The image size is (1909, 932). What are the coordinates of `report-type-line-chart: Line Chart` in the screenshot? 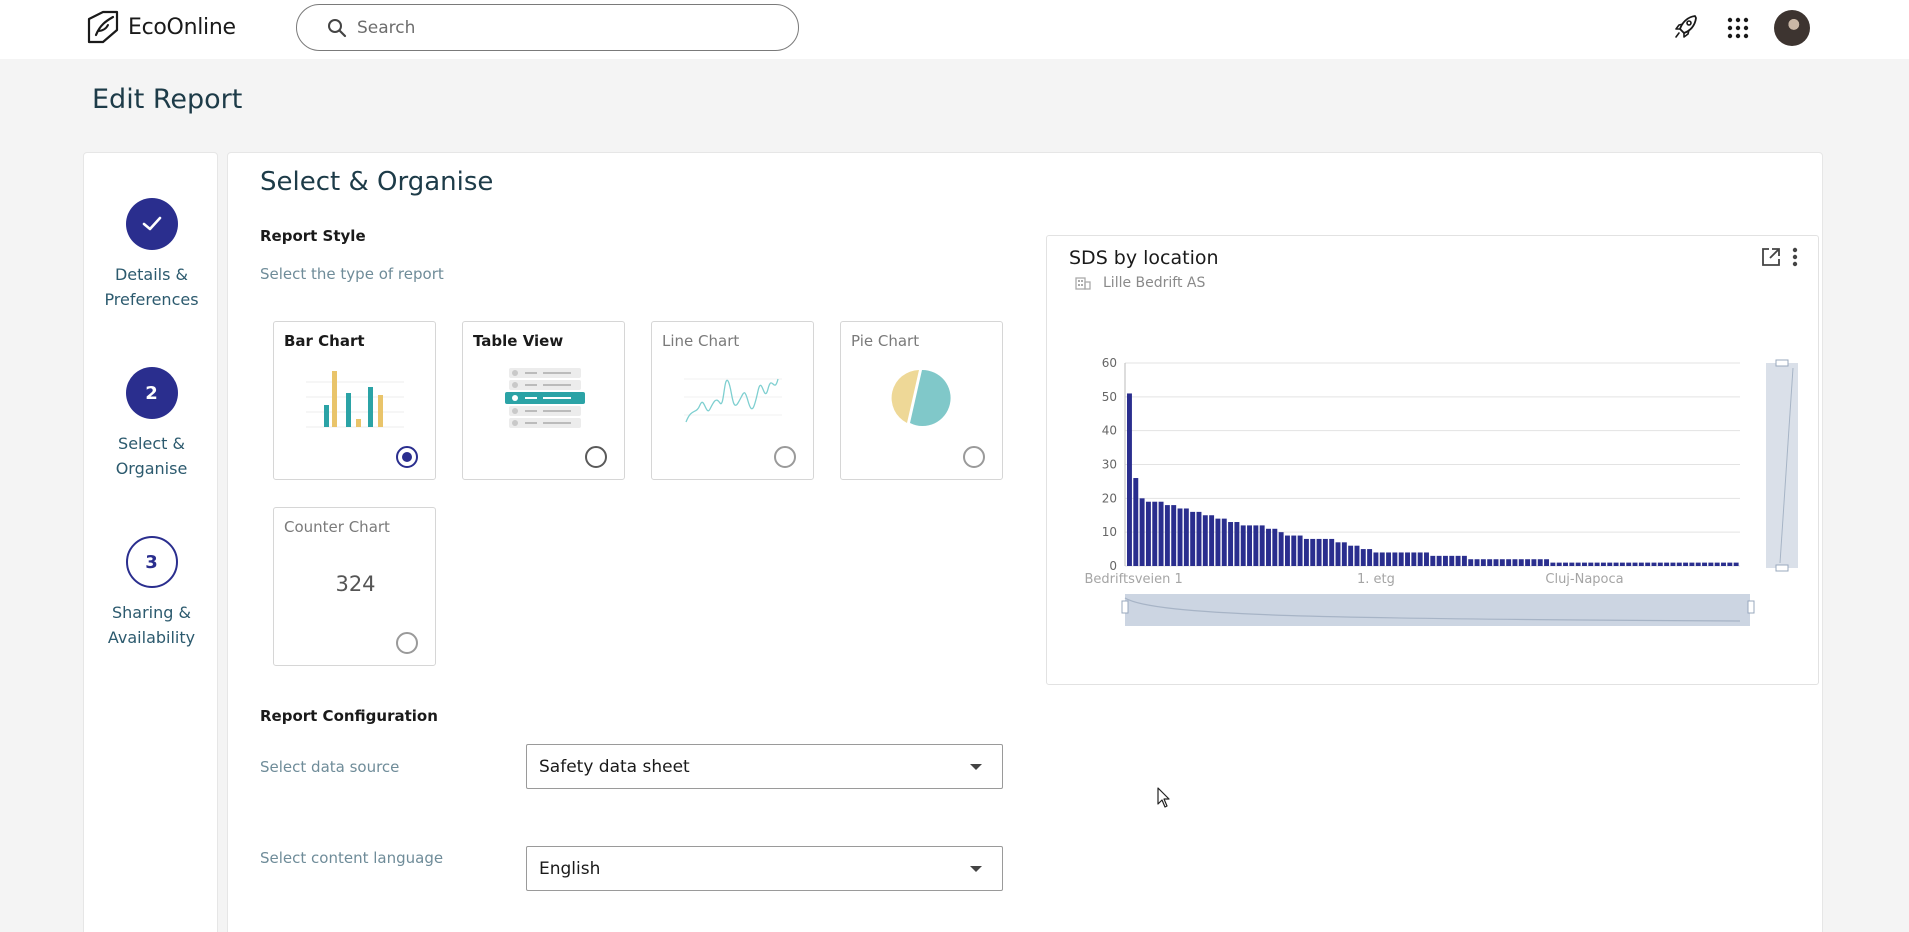 It's located at (732, 400).